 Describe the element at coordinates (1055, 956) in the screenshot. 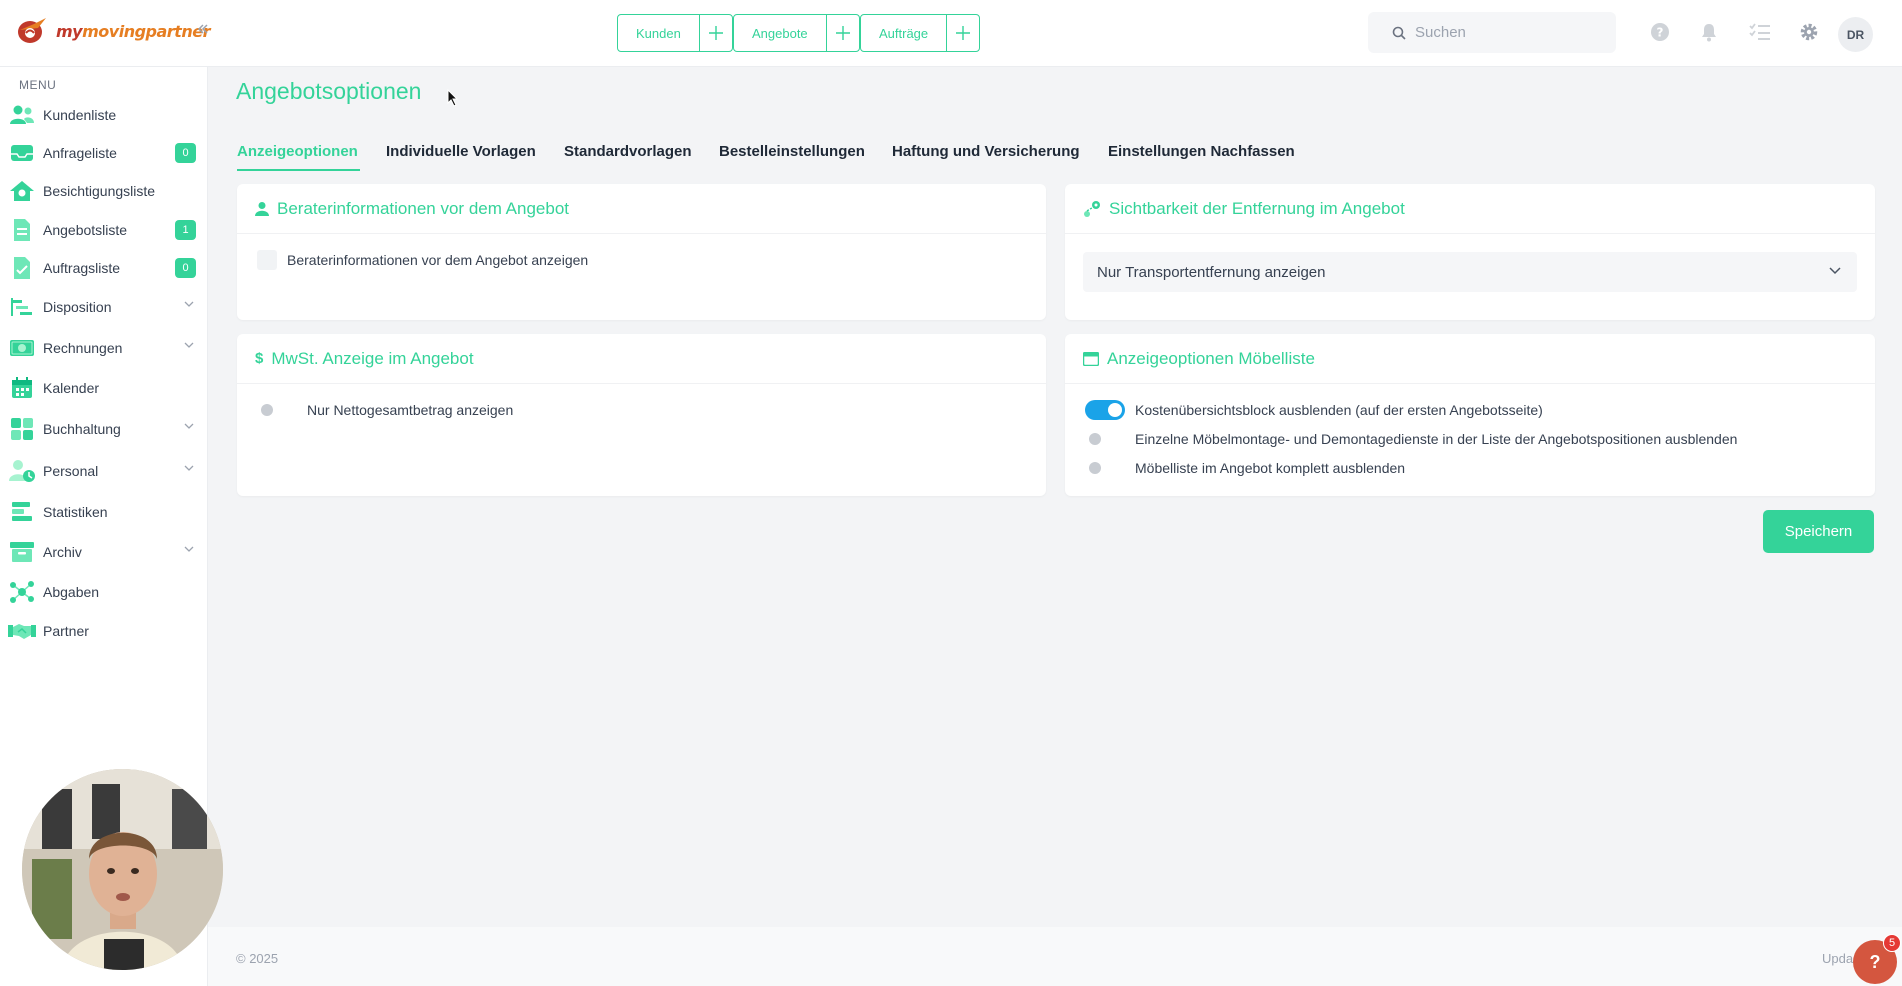

I see `footer: © 2025 Upda` at that location.